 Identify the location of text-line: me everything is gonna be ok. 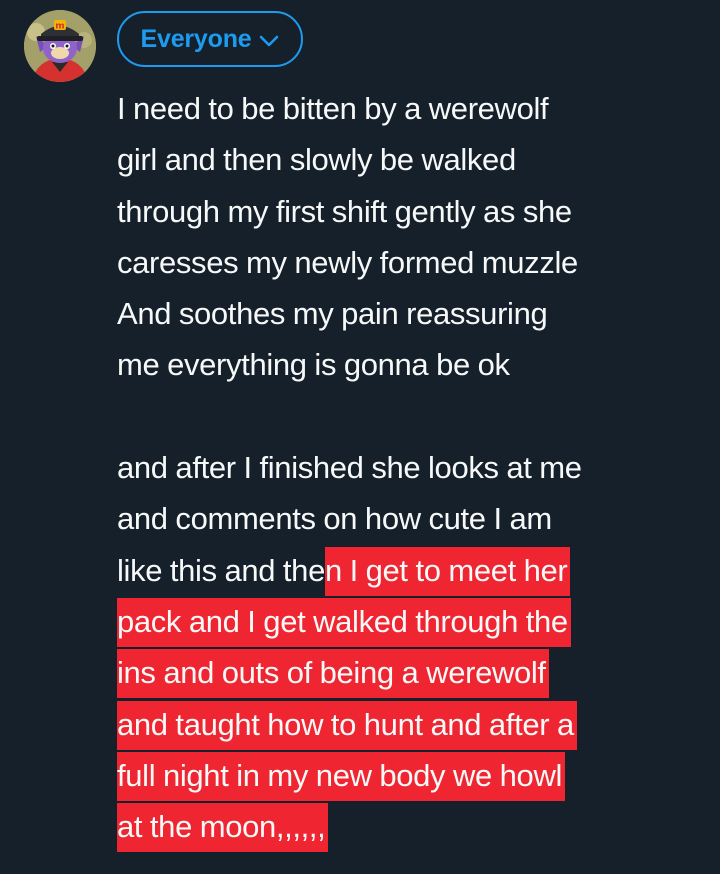
(313, 365).